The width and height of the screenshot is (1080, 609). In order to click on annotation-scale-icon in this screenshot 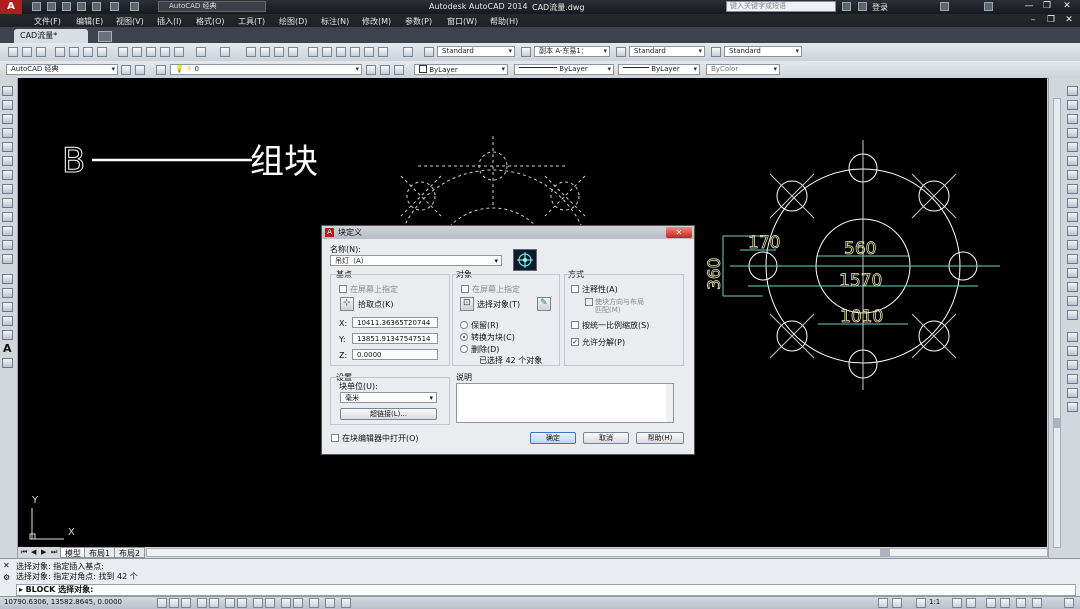, I will do `click(921, 603)`.